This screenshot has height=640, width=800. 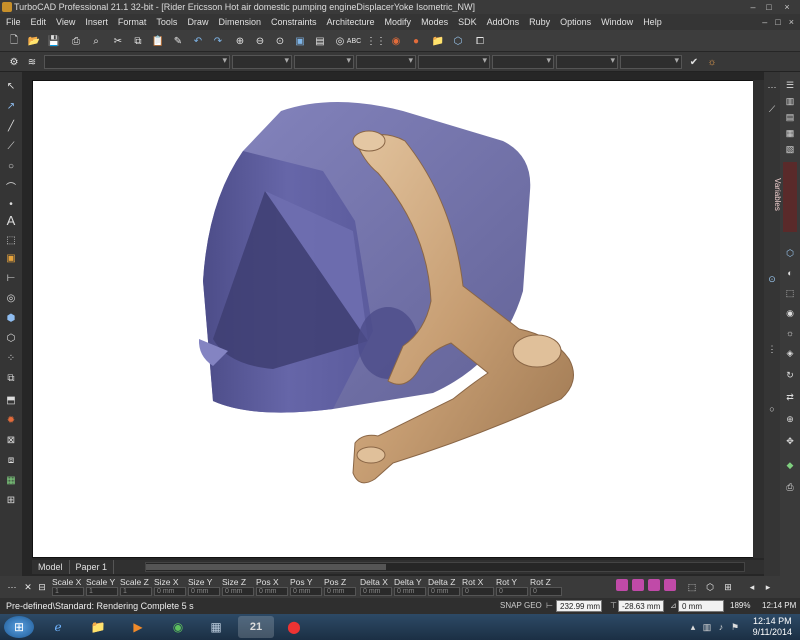 What do you see at coordinates (11, 358) in the screenshot?
I see `array-tool-icon: ⁘` at bounding box center [11, 358].